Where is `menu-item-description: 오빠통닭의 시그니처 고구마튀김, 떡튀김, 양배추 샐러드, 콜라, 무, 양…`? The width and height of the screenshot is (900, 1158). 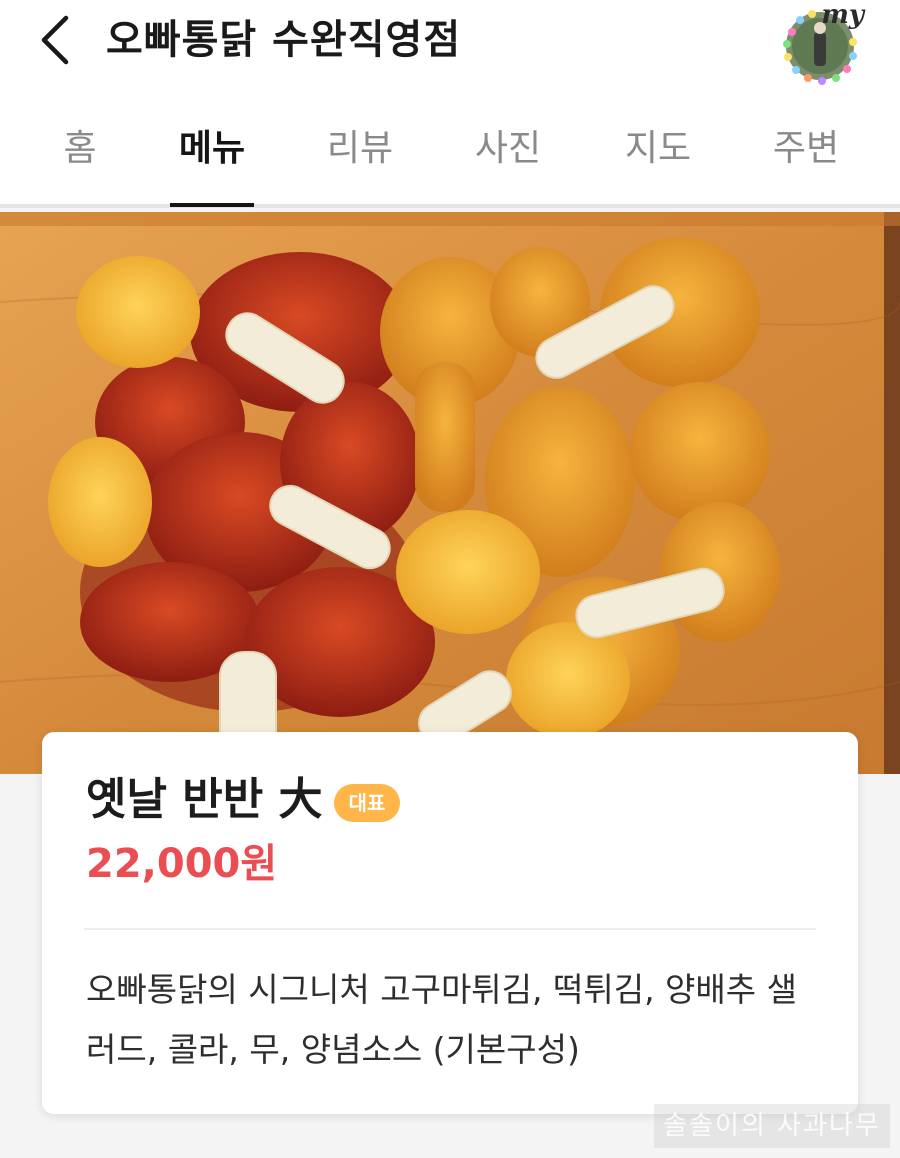
menu-item-description: 오빠통닭의 시그니처 고구마튀김, 떡튀김, 양배추 샐러드, 콜라, 무, 양… is located at coordinates (441, 1019).